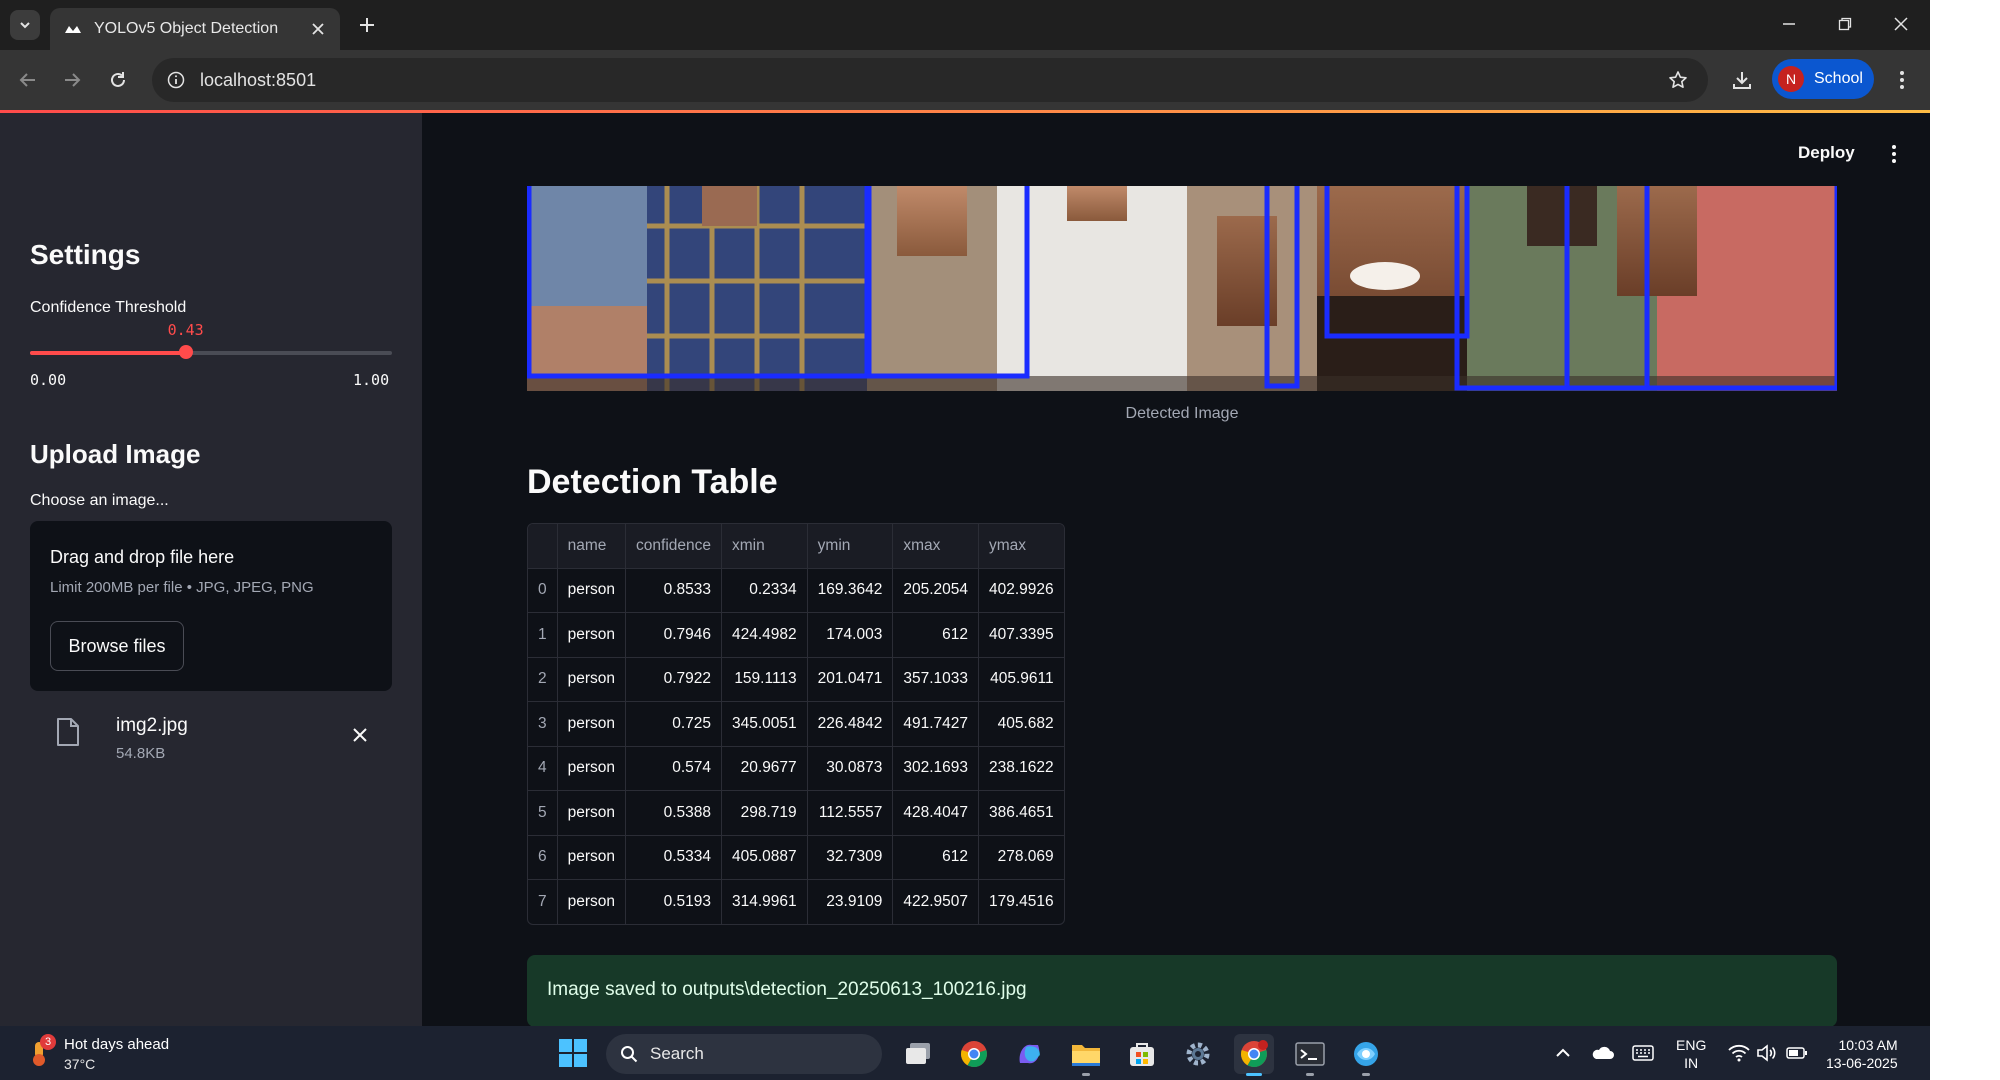 The height and width of the screenshot is (1080, 2000). Describe the element at coordinates (114, 1054) in the screenshot. I see `weather-widget: 3 Hot days ahead 37°C` at that location.